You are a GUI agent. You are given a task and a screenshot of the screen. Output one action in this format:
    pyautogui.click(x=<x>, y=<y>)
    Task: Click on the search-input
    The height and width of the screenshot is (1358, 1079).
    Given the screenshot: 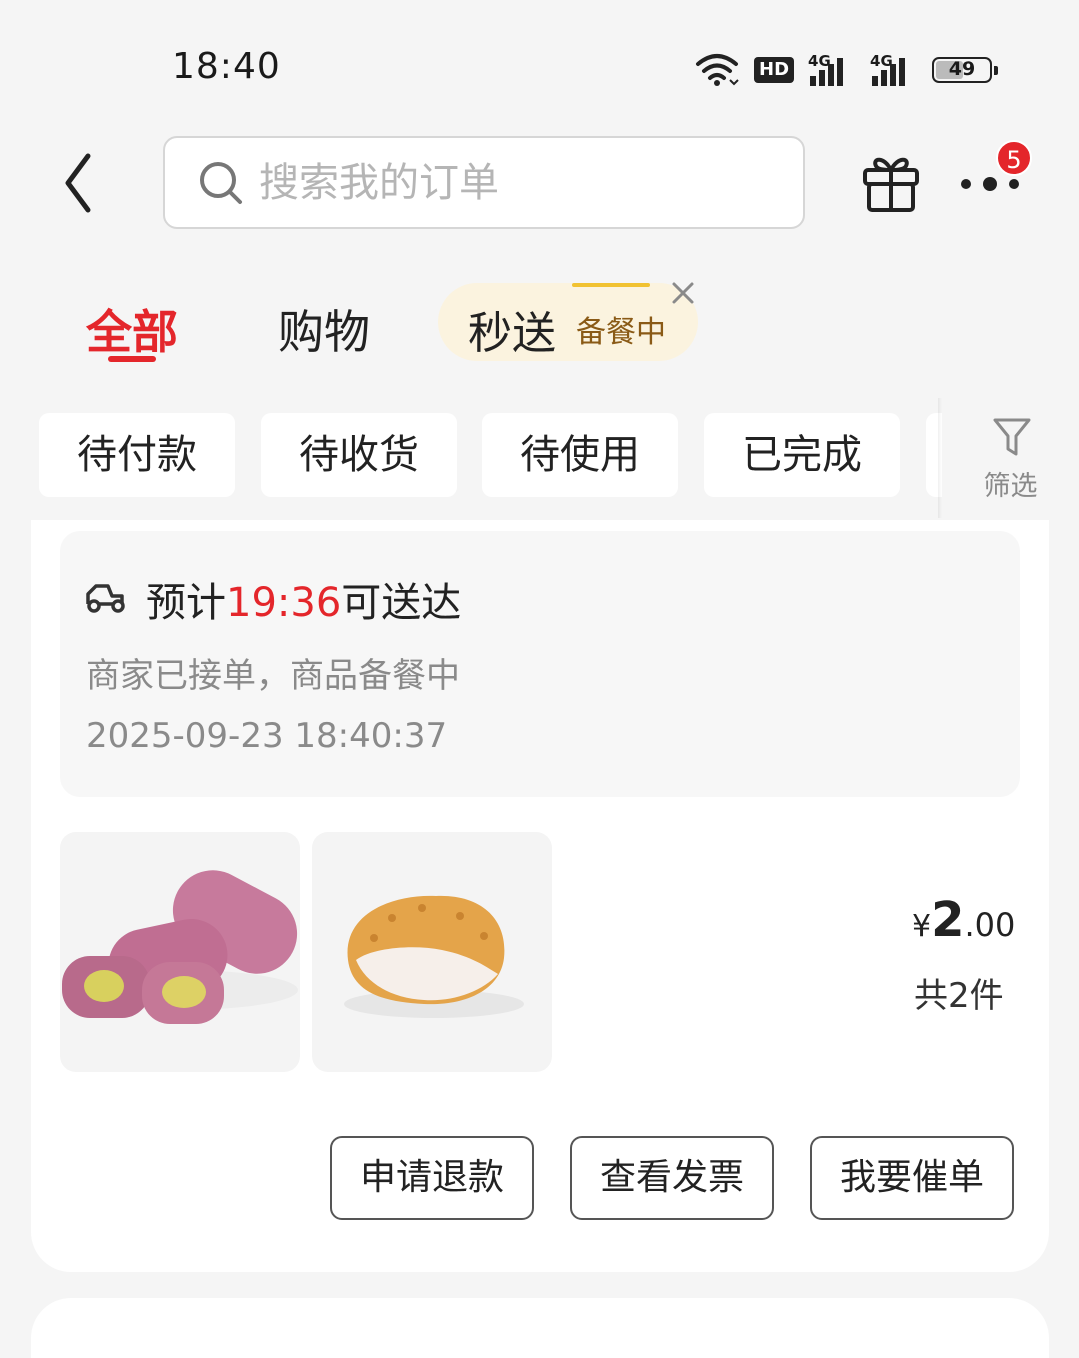 What is the action you would take?
    pyautogui.click(x=519, y=182)
    